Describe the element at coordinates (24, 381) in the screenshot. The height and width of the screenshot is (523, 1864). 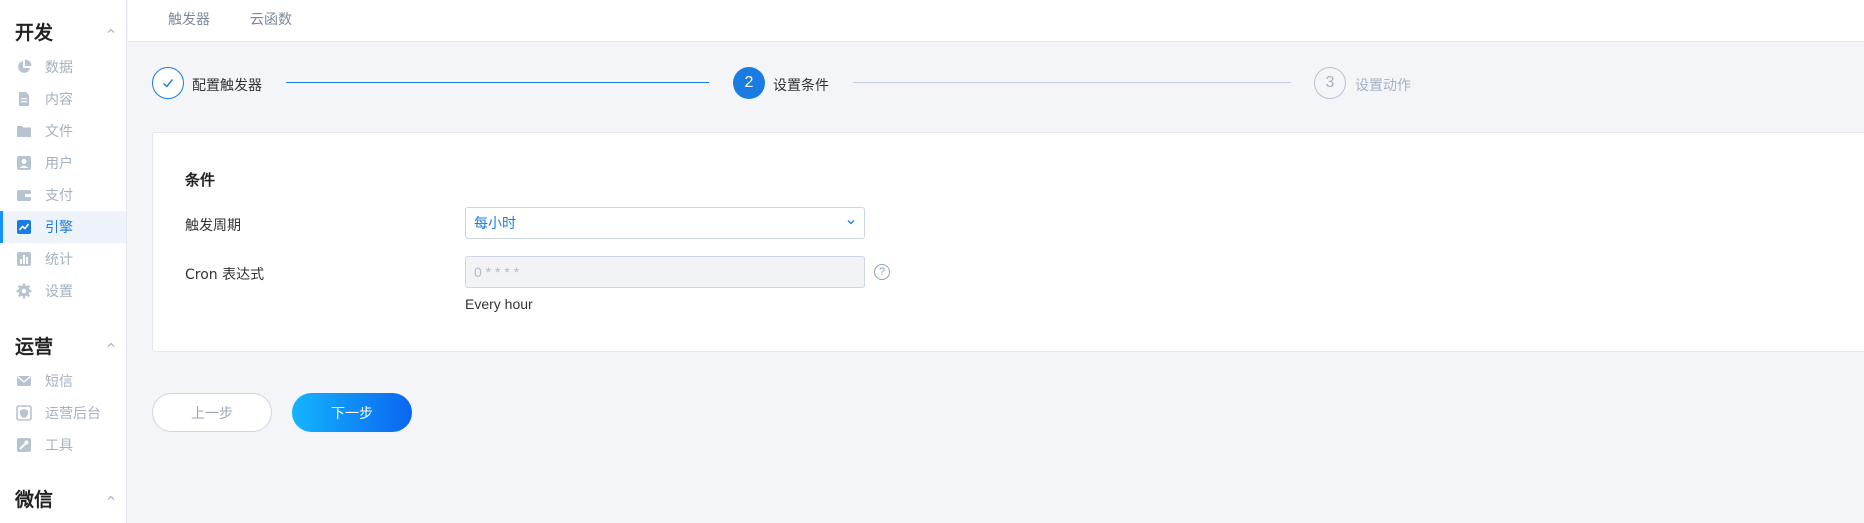
I see `mail-icon` at that location.